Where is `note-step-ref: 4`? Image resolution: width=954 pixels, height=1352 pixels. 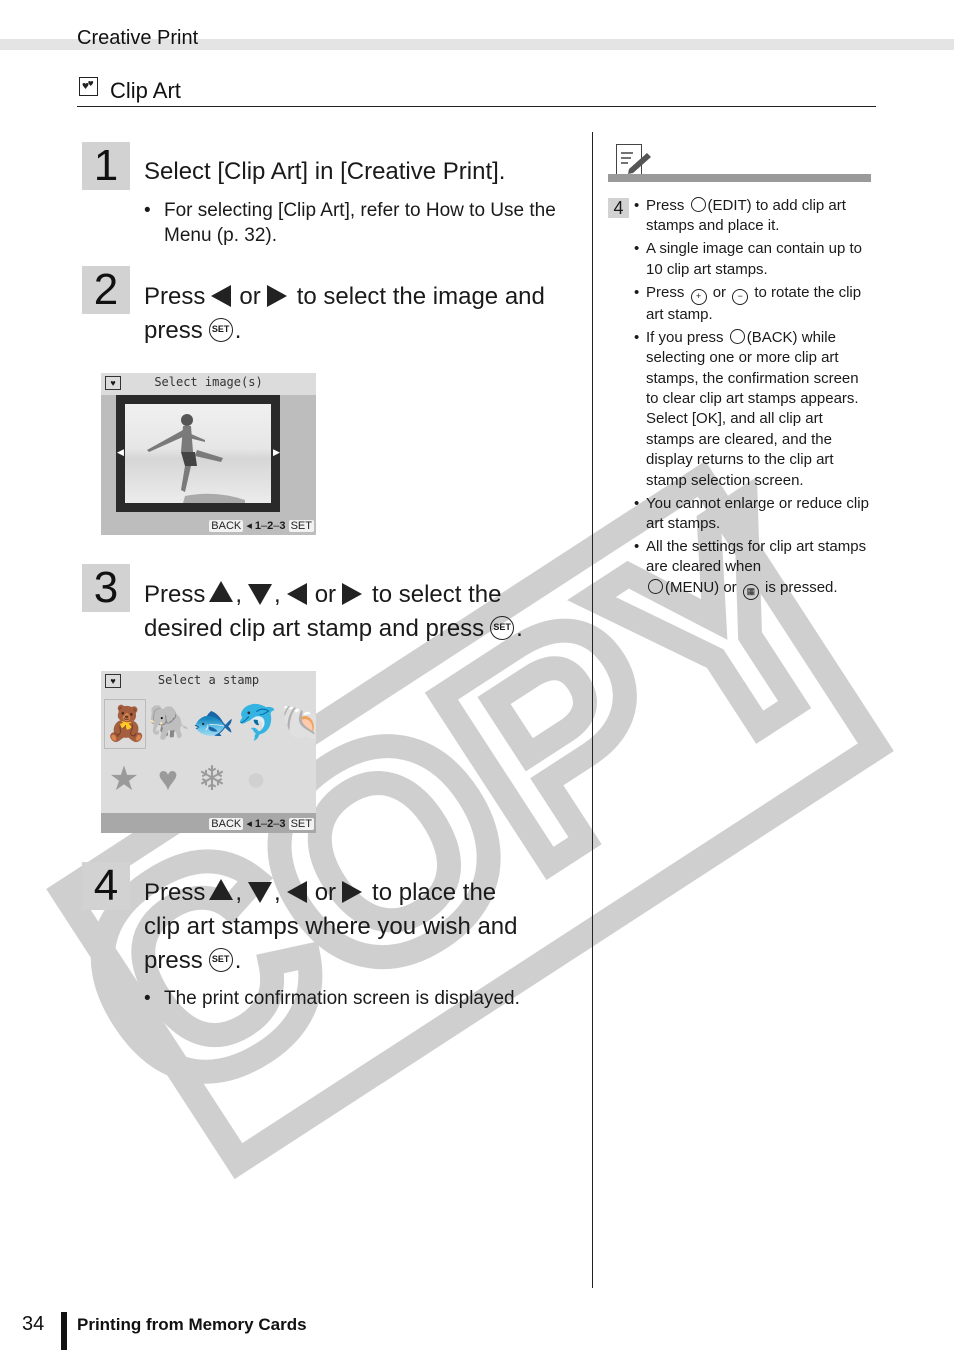 note-step-ref: 4 is located at coordinates (618, 208).